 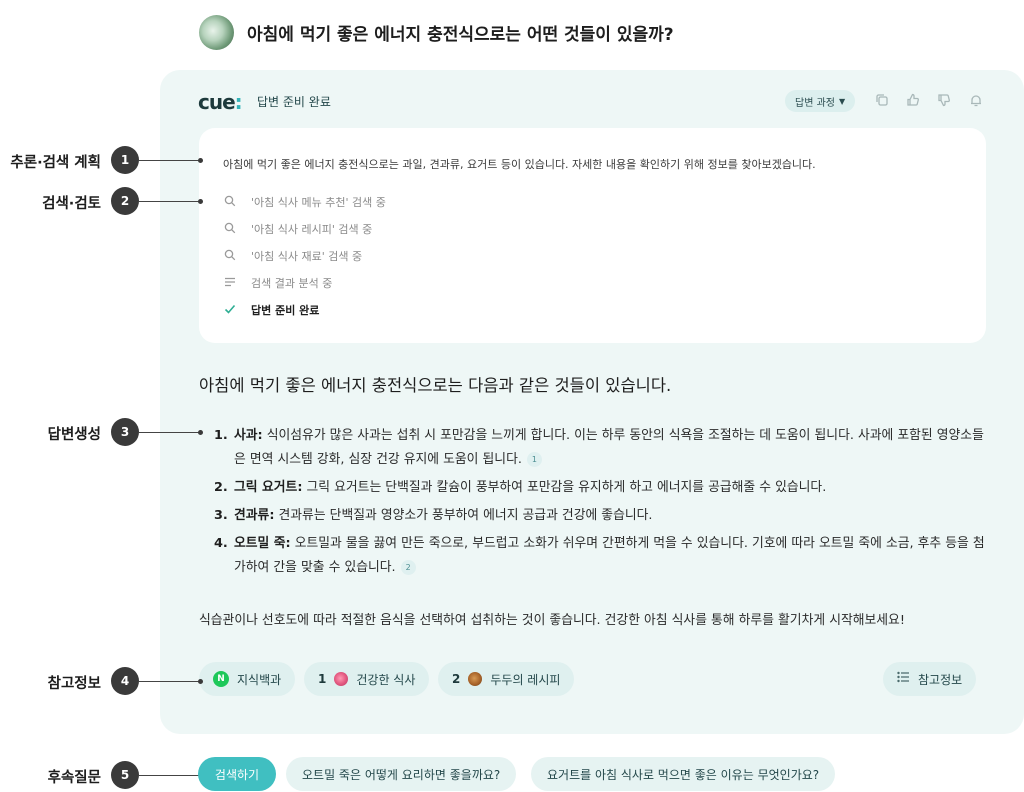 What do you see at coordinates (259, 679) in the screenshot?
I see `reference-label: 지식백과` at bounding box center [259, 679].